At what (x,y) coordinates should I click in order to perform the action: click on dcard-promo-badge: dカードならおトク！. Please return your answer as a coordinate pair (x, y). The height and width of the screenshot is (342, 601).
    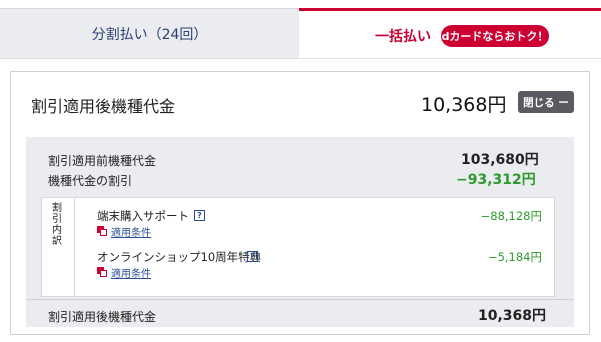
    Looking at the image, I should click on (495, 36).